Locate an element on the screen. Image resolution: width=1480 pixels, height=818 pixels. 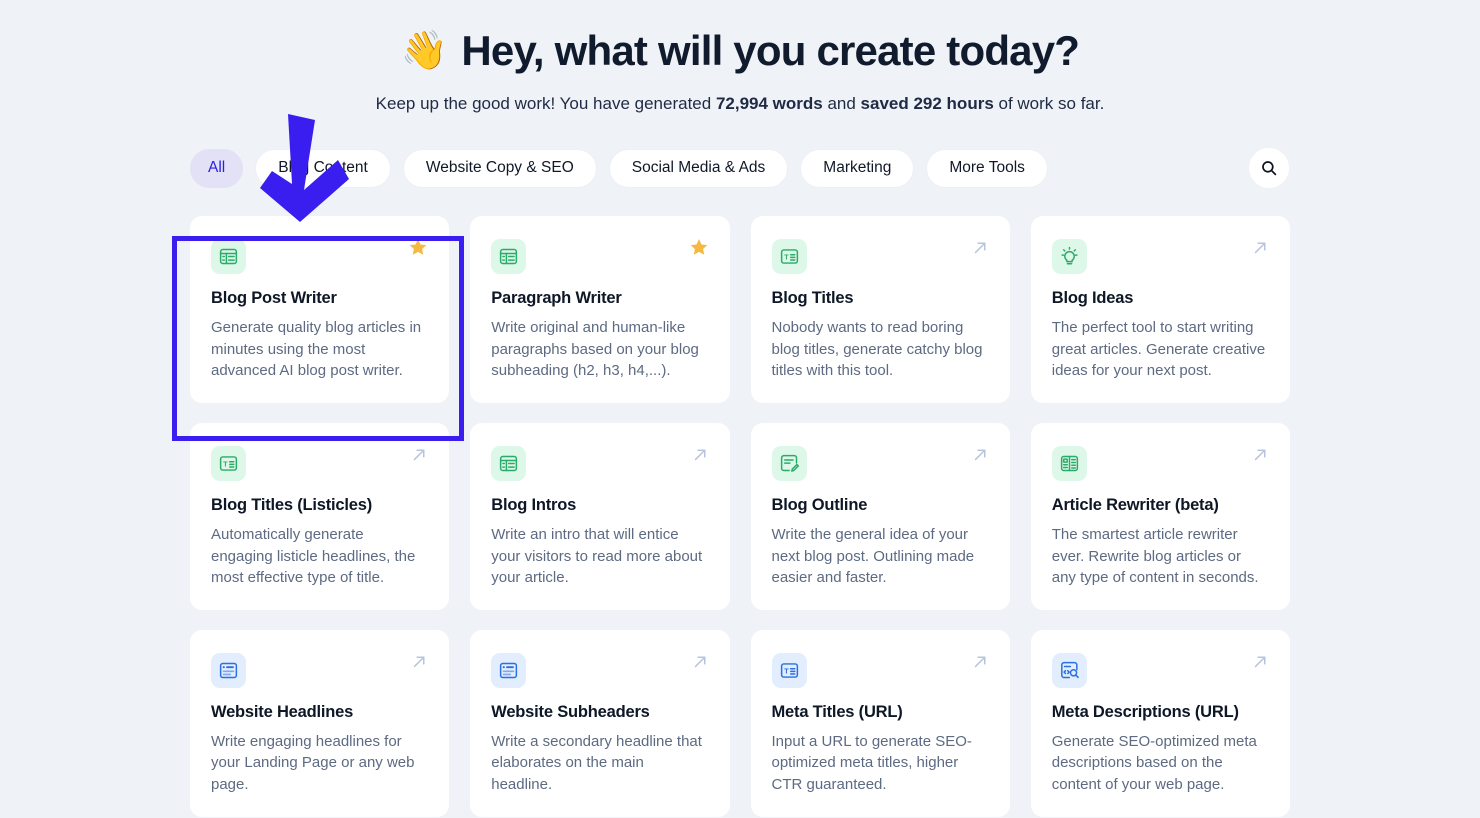
card-title: Paragraph Writer is located at coordinates (556, 298).